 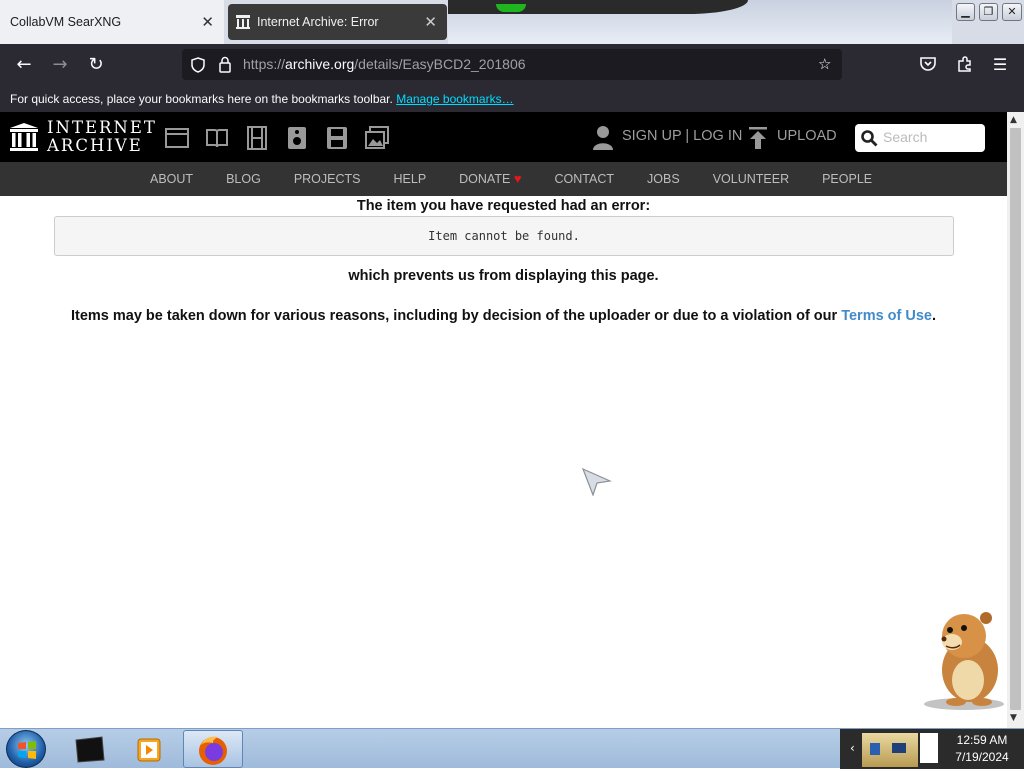 I want to click on vertical-scrollbar: ▲ ▼, so click(x=1015, y=420).